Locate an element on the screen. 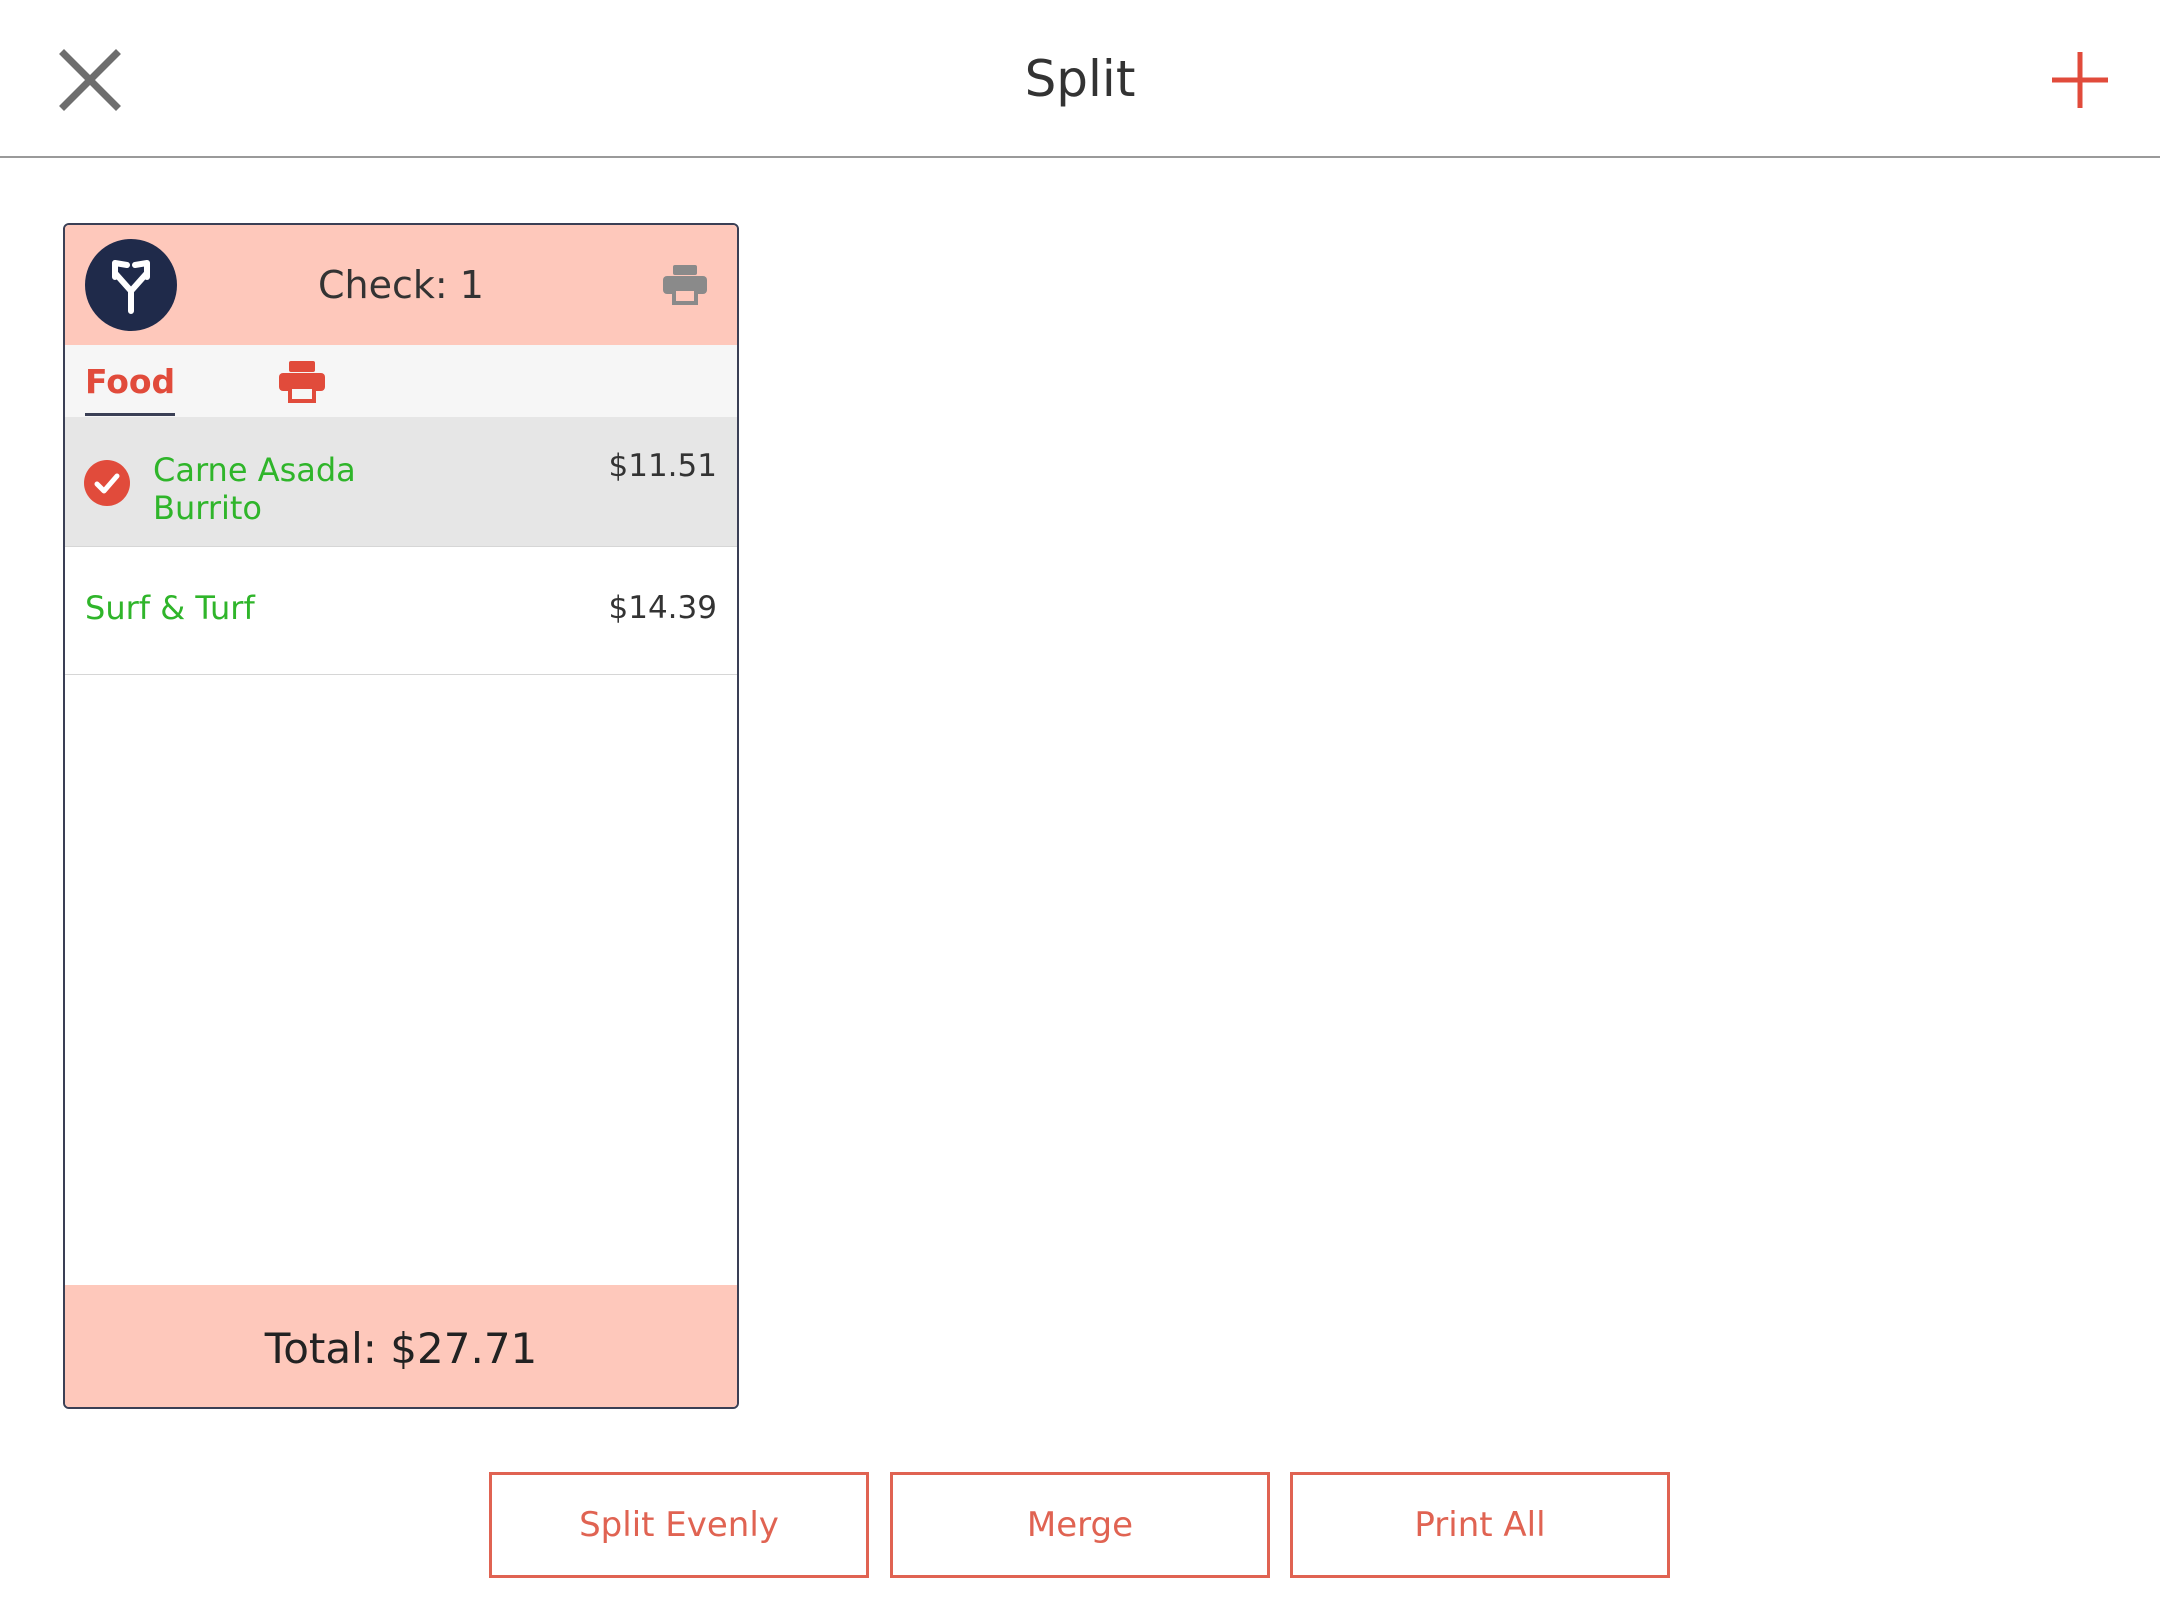 Image resolution: width=2160 pixels, height=1620 pixels. merge-button: Merge is located at coordinates (1080, 1525).